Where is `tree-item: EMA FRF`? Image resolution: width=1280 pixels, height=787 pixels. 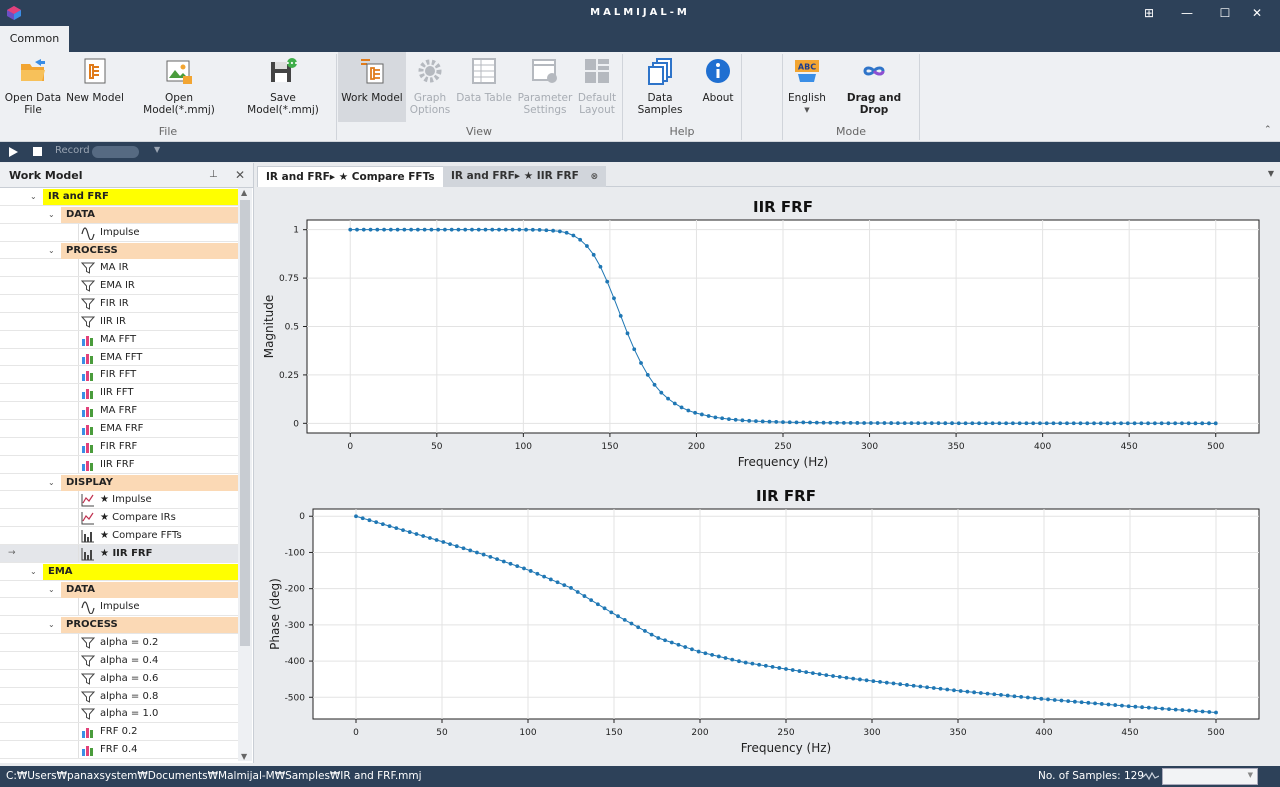 tree-item: EMA FRF is located at coordinates (119, 428).